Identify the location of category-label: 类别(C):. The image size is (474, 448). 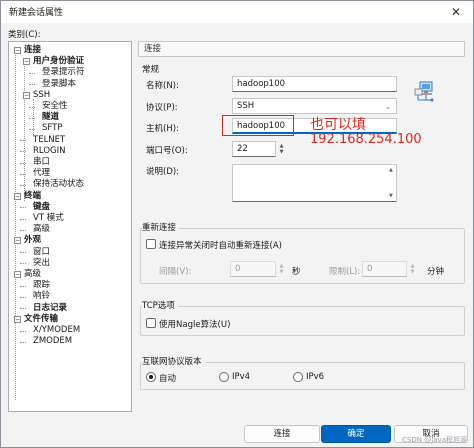
(24, 35).